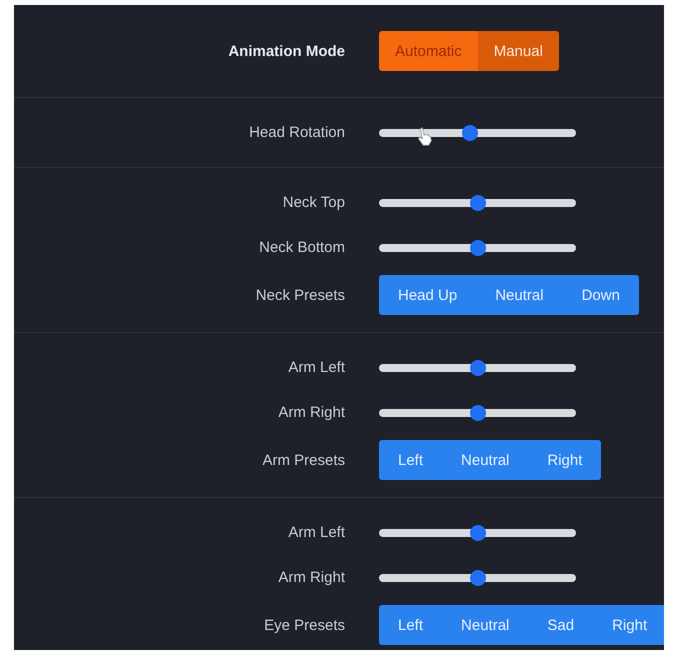  What do you see at coordinates (427, 295) in the screenshot?
I see `preset-button: Head Up` at bounding box center [427, 295].